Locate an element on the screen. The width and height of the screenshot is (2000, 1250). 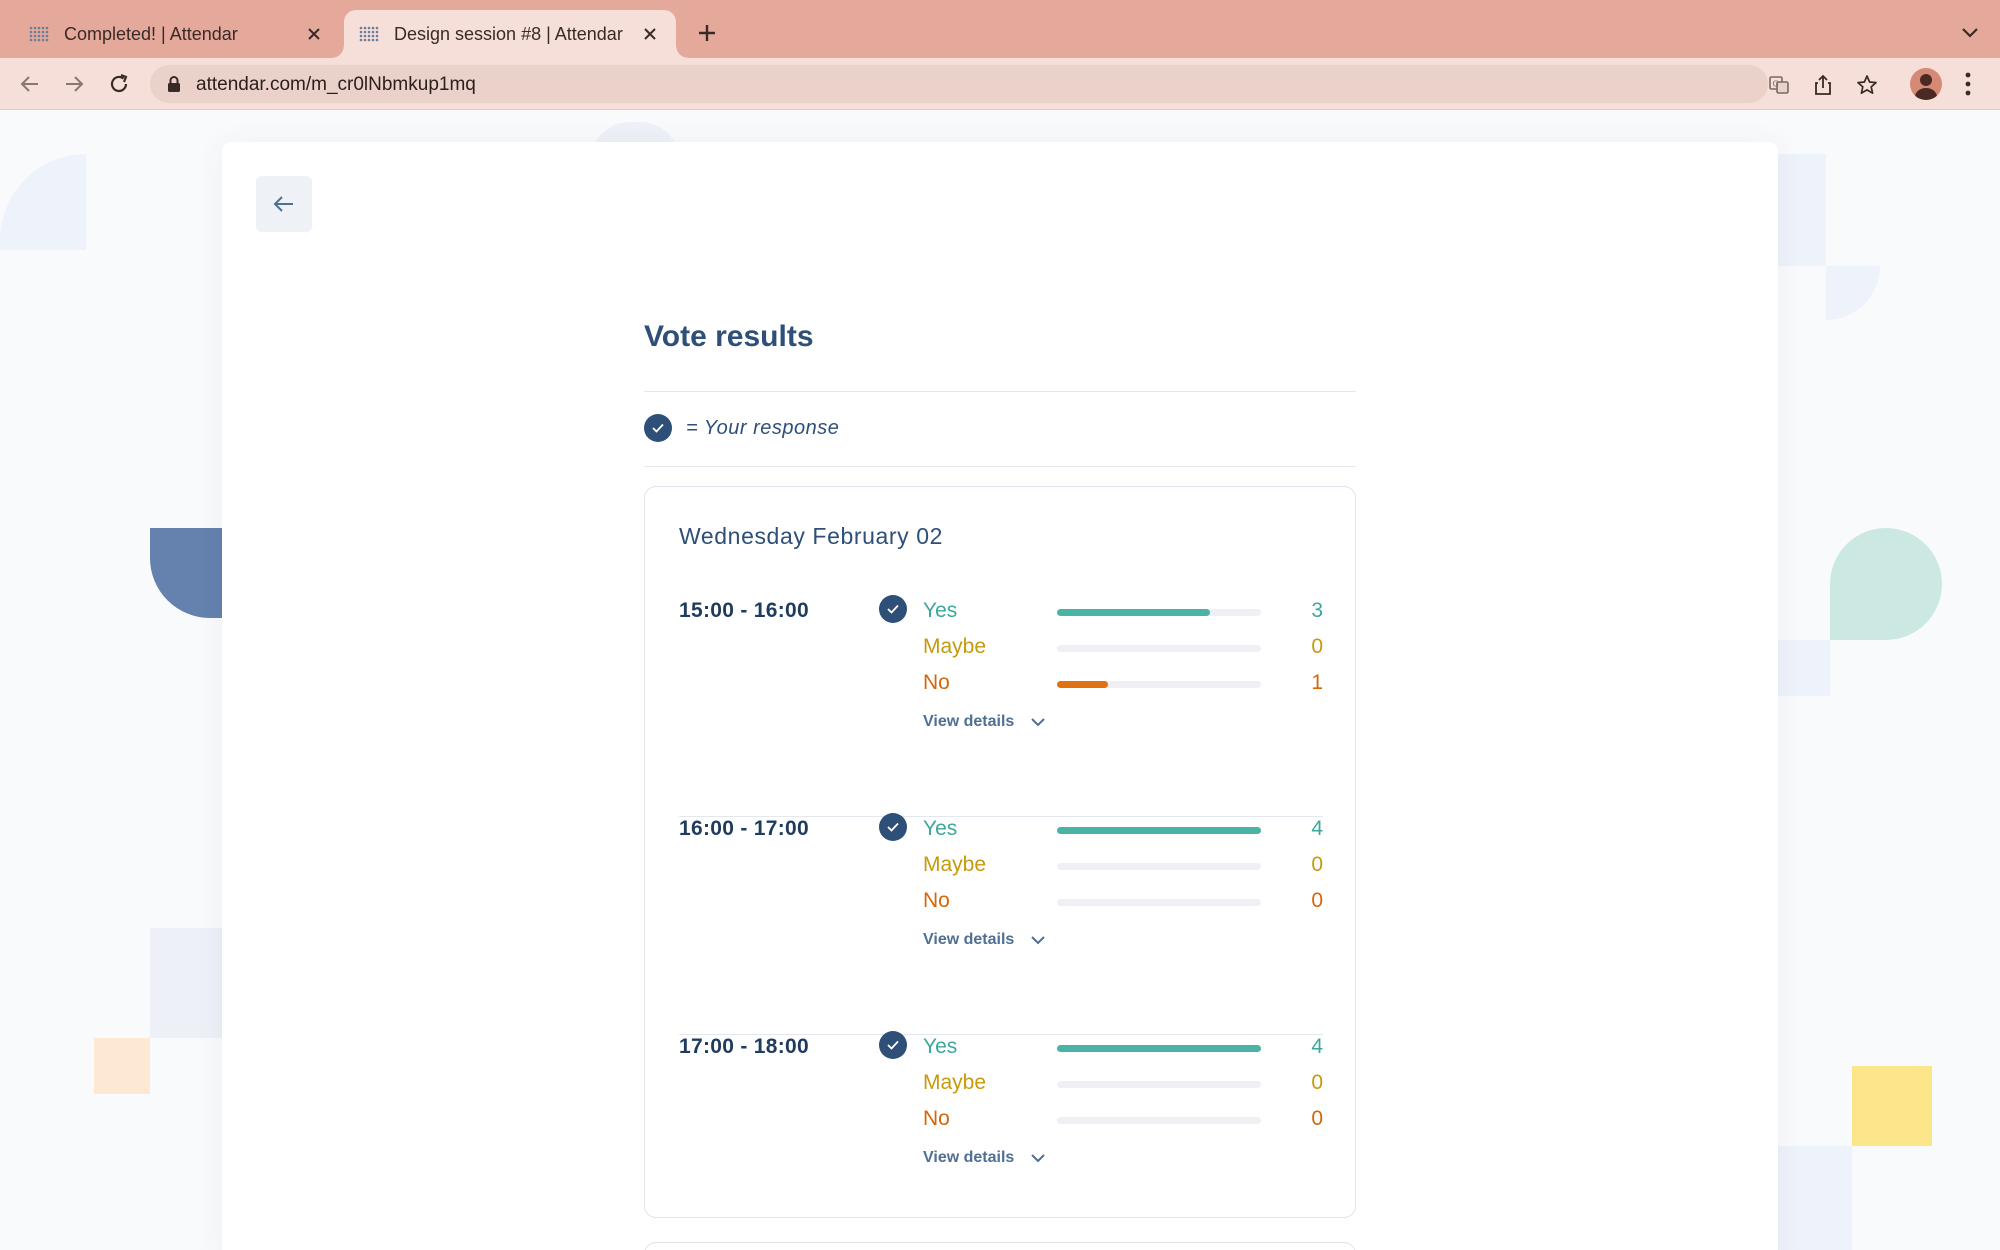
next-day-results is located at coordinates (1000, 1246).